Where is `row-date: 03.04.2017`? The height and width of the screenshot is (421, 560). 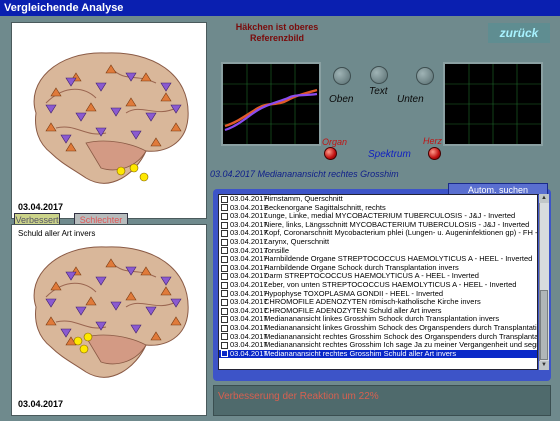 row-date: 03.04.2017 is located at coordinates (249, 353).